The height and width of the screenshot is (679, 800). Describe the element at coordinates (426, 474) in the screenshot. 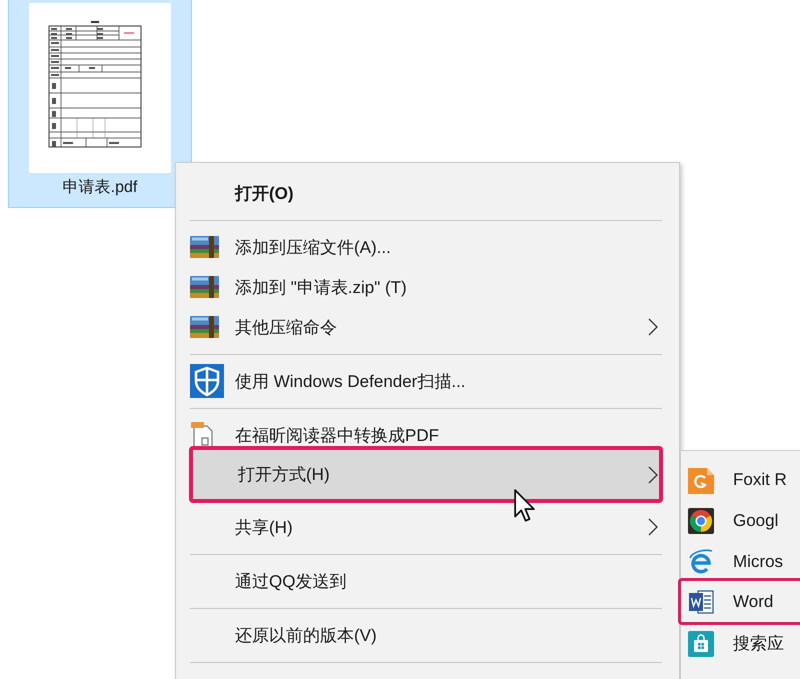

I see `menu-item: 打开方式(H)` at that location.